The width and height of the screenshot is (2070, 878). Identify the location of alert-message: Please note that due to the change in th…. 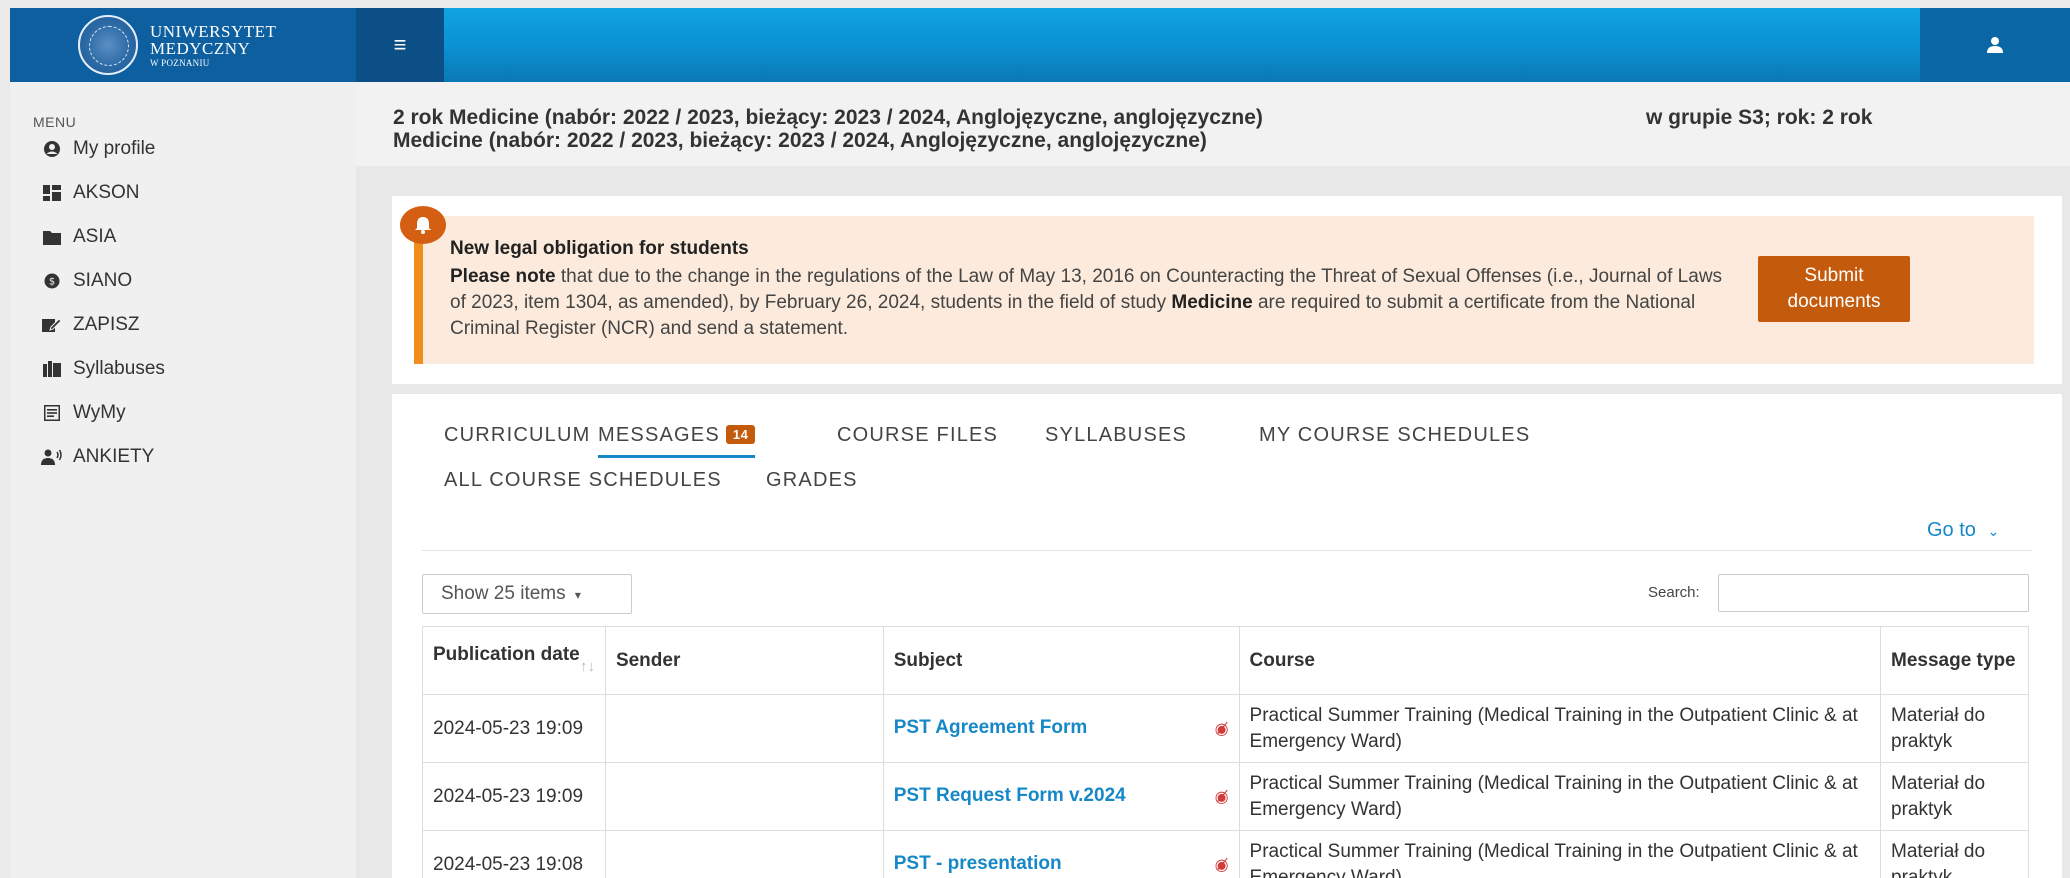
(1095, 303).